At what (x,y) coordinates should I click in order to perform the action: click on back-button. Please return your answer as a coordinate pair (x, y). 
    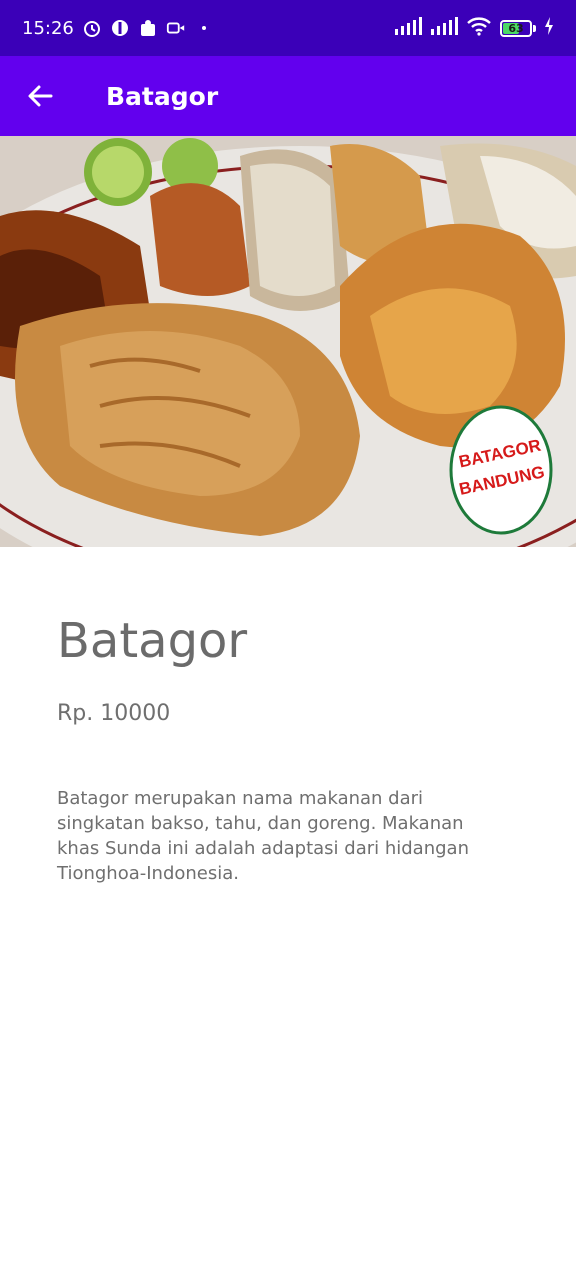
    Looking at the image, I should click on (40, 96).